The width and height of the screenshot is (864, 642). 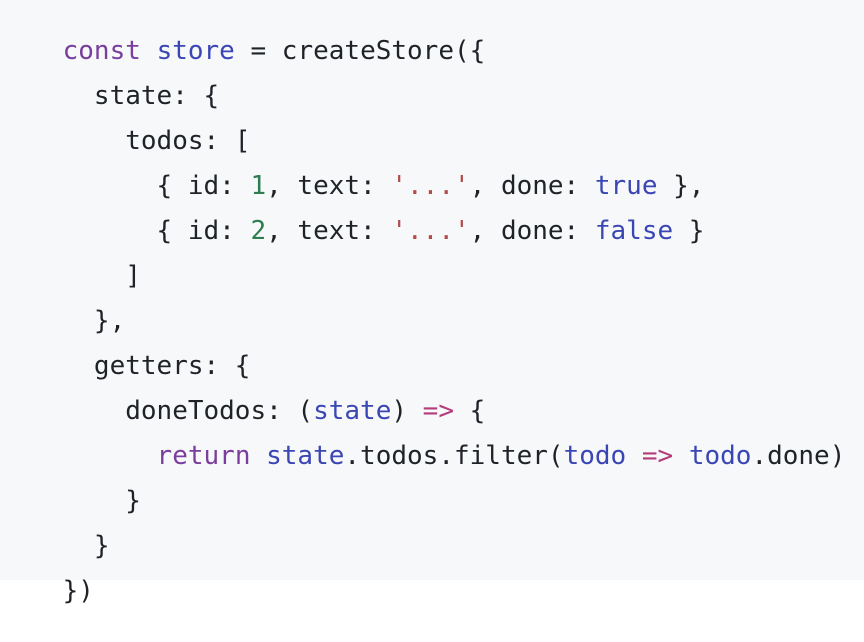 What do you see at coordinates (55, 528) in the screenshot?
I see `code-line-12: }` at bounding box center [55, 528].